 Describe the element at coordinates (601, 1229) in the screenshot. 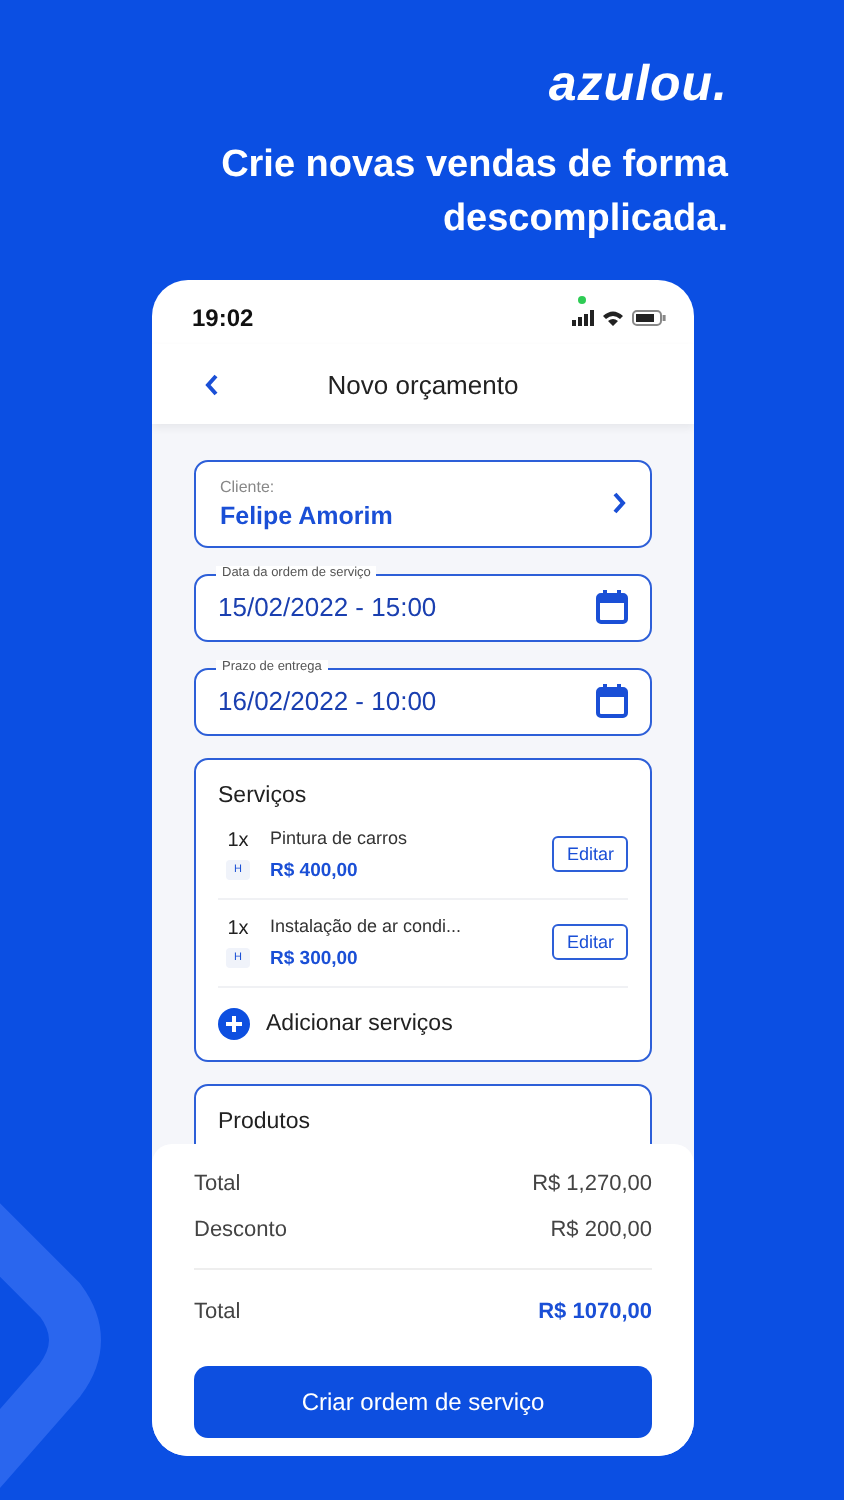

I see `summary-value: R$ 200,00` at that location.